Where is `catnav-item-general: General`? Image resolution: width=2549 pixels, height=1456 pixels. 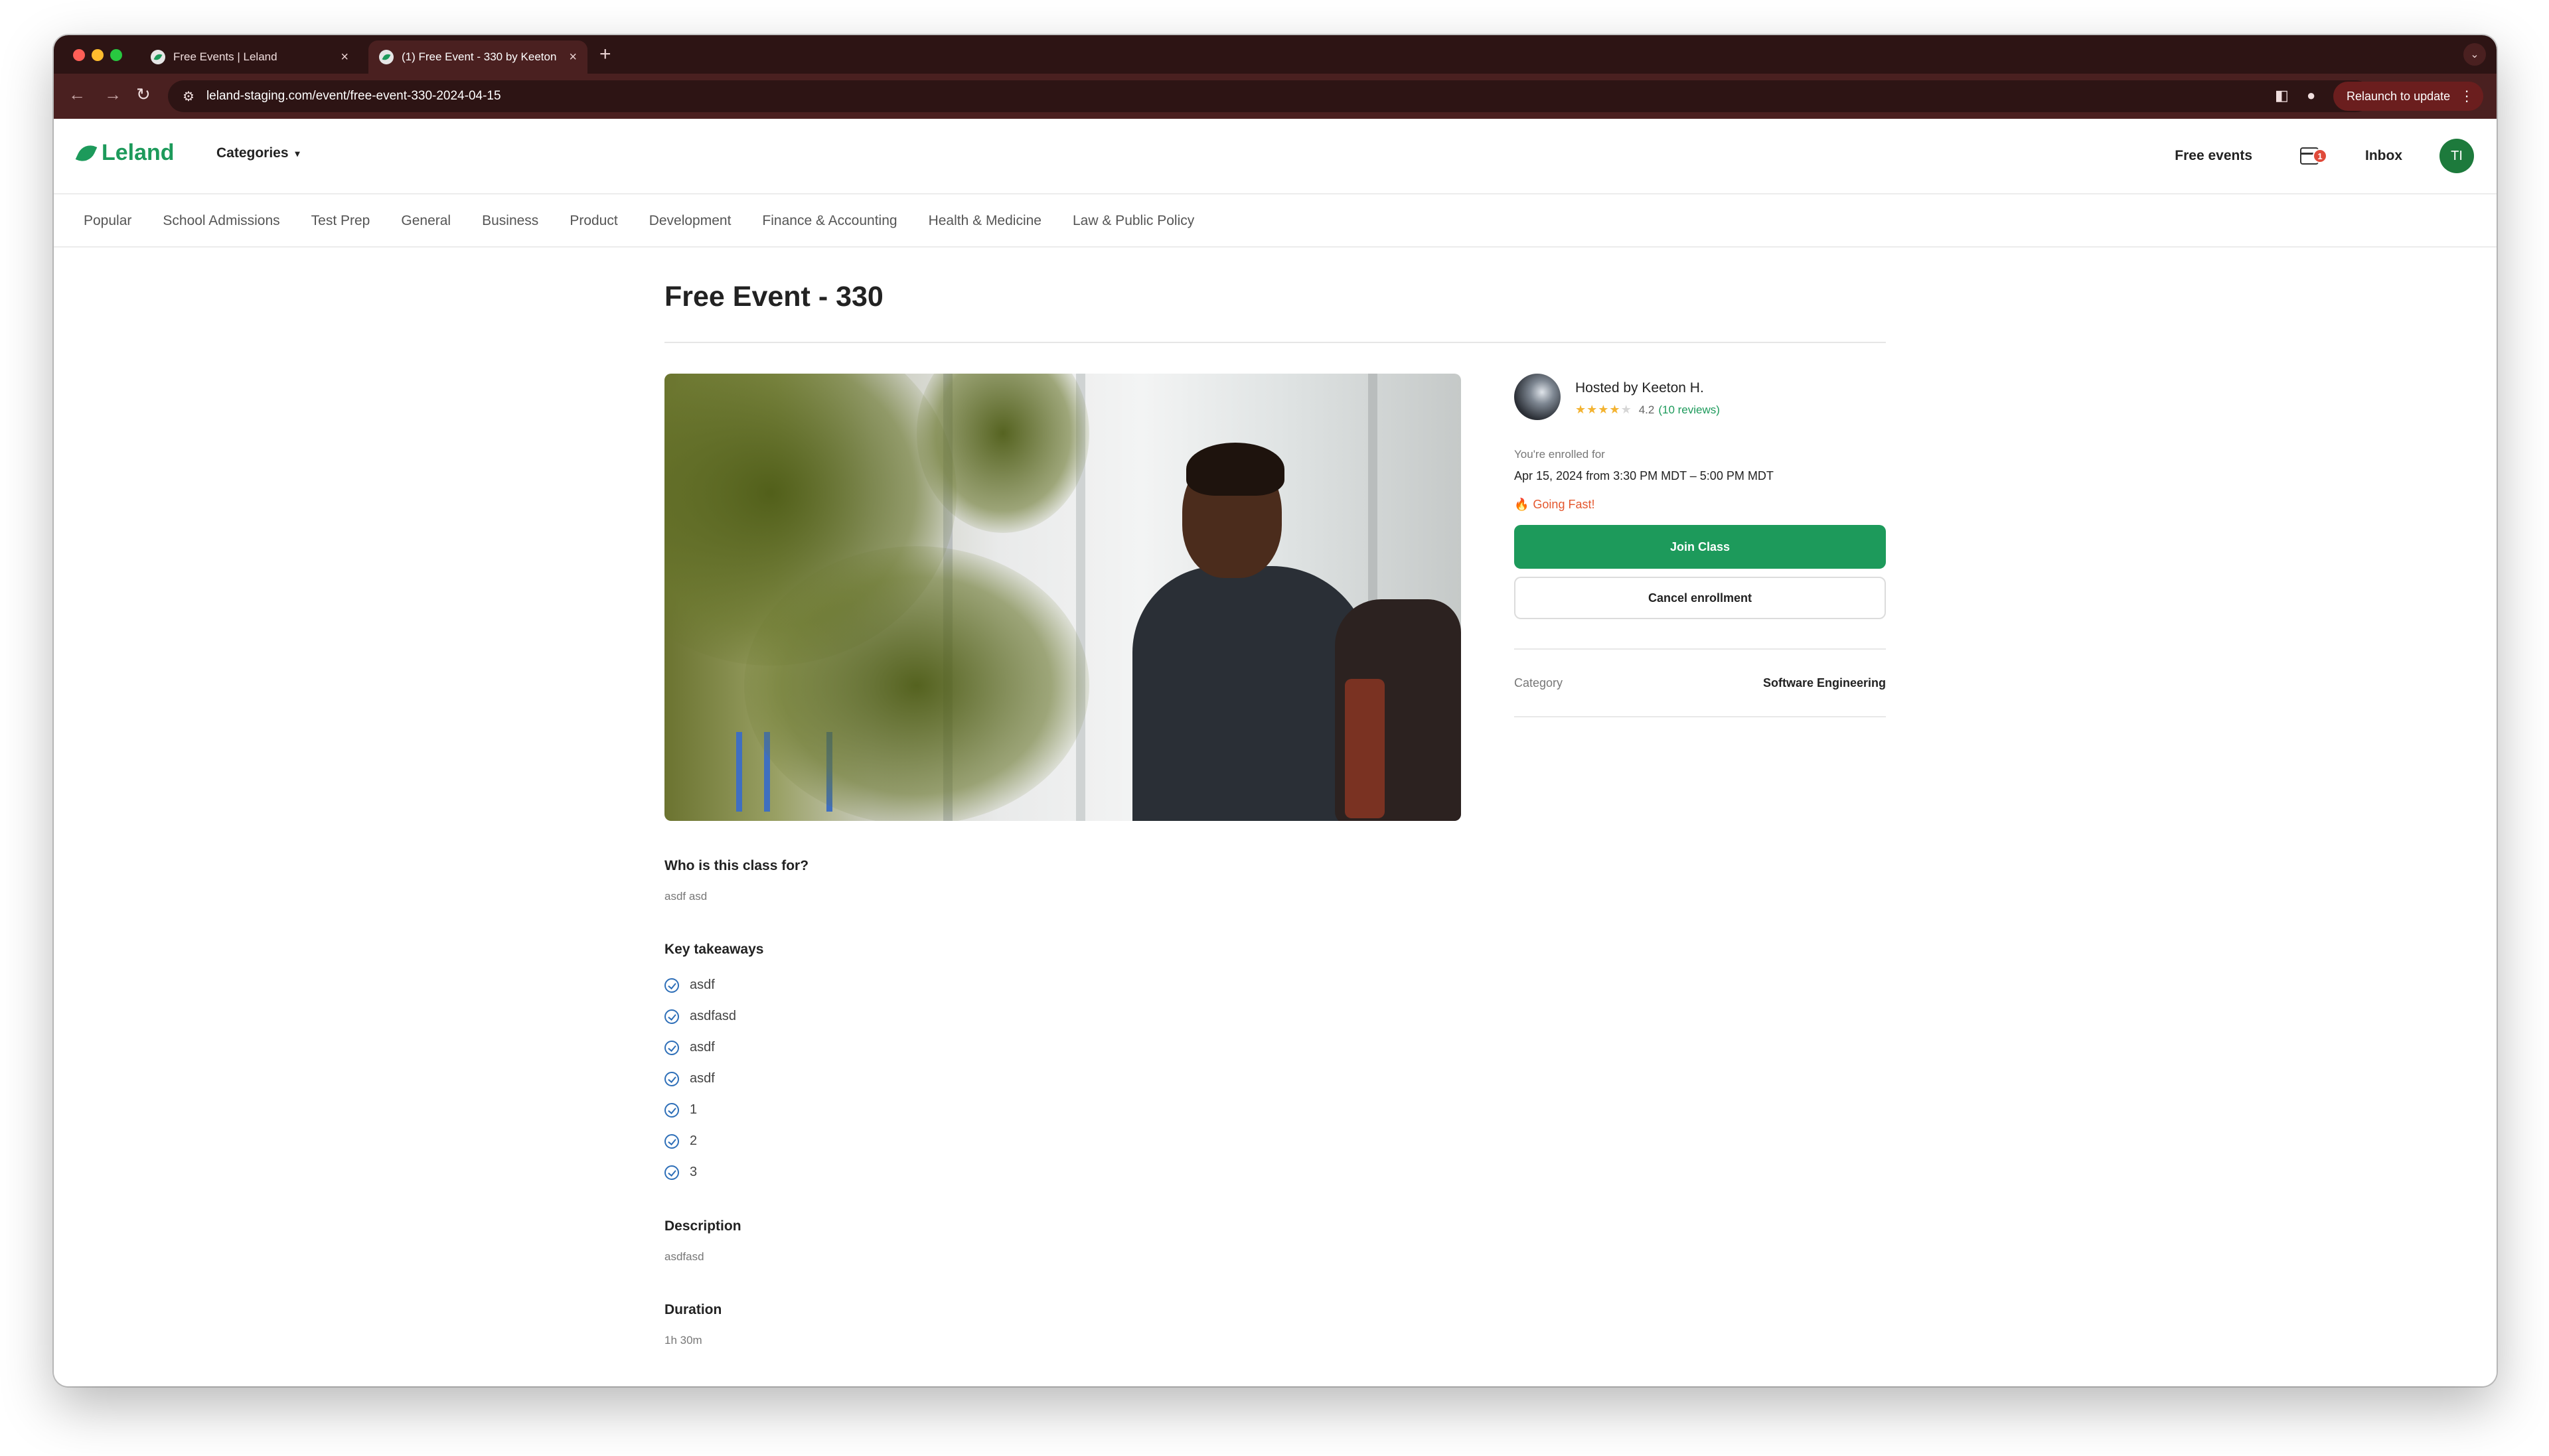
catnav-item-general: General is located at coordinates (426, 221).